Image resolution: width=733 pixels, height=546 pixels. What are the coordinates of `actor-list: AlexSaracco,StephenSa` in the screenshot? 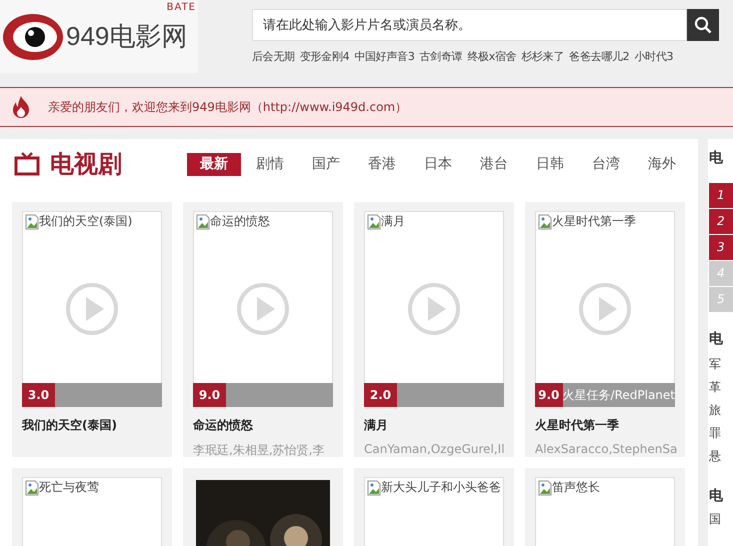 It's located at (605, 449).